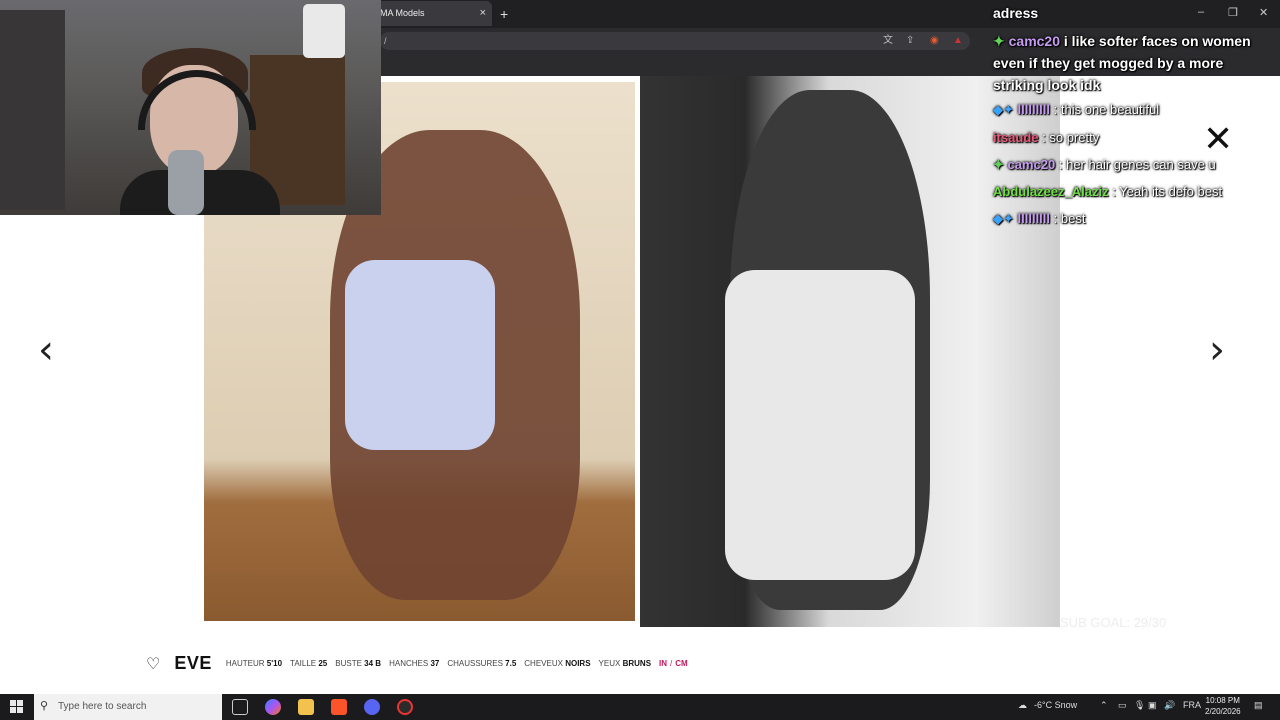 This screenshot has height=720, width=1280. I want to click on microphone-icon, so click(186, 182).